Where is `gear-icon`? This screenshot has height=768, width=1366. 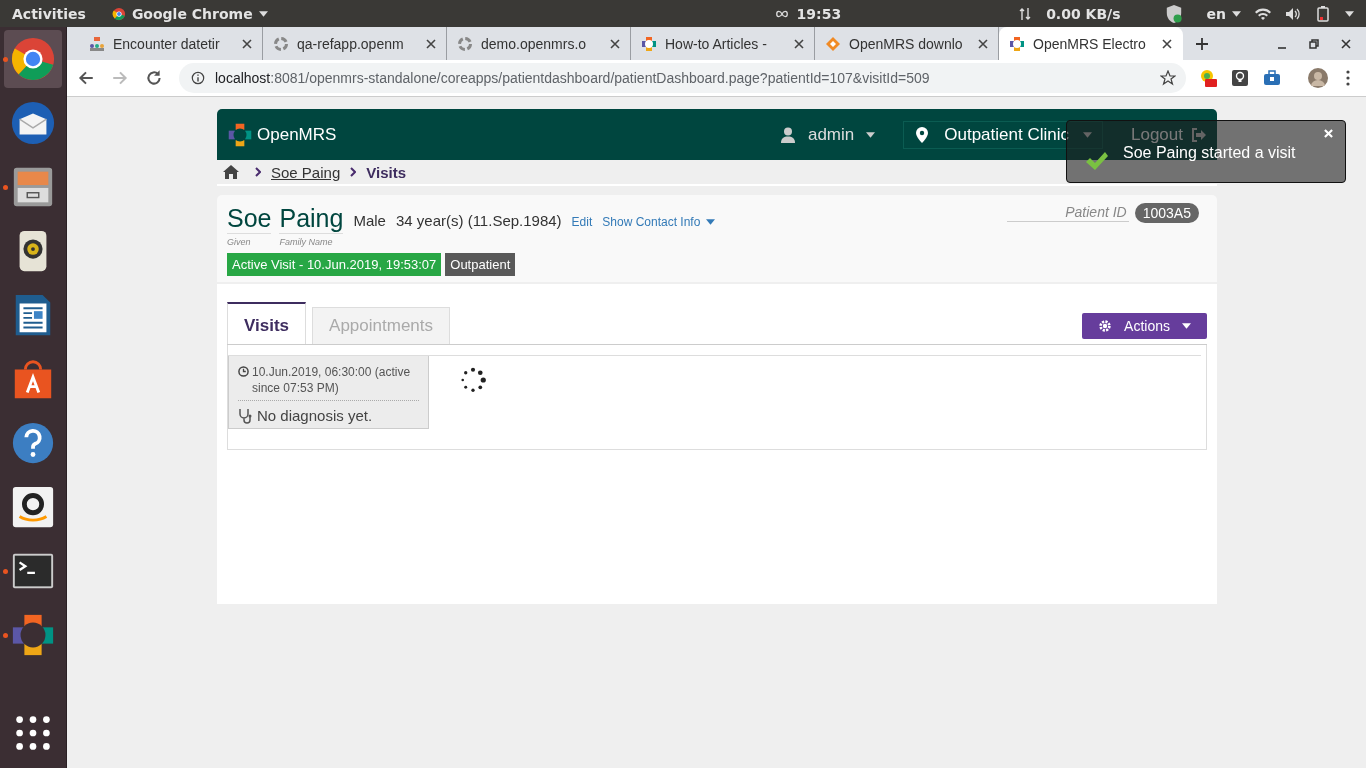 gear-icon is located at coordinates (1105, 326).